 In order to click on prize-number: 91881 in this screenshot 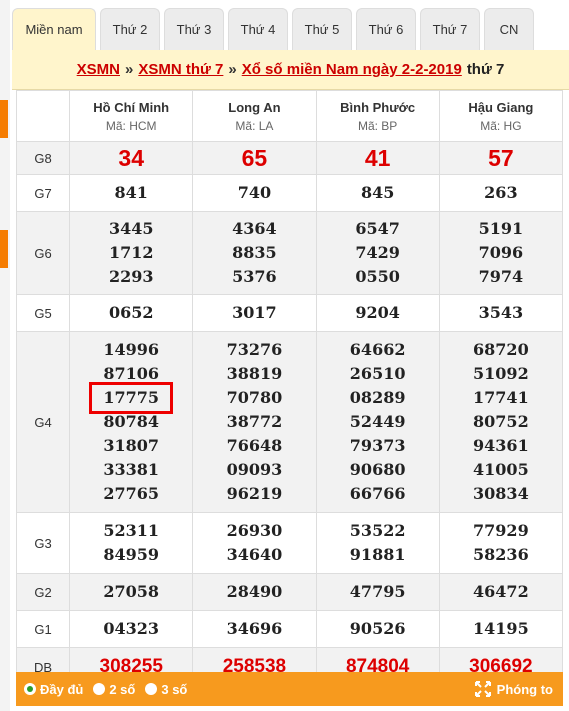, I will do `click(377, 554)`.